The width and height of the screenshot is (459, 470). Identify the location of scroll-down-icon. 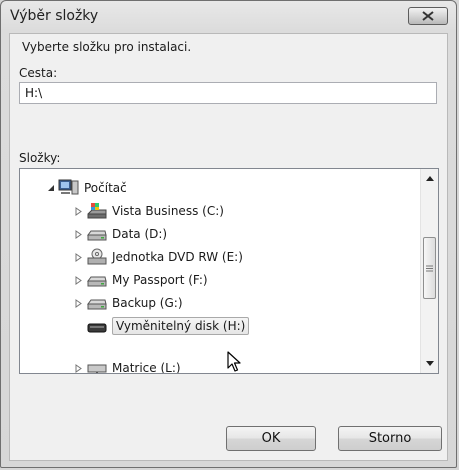
(429, 363).